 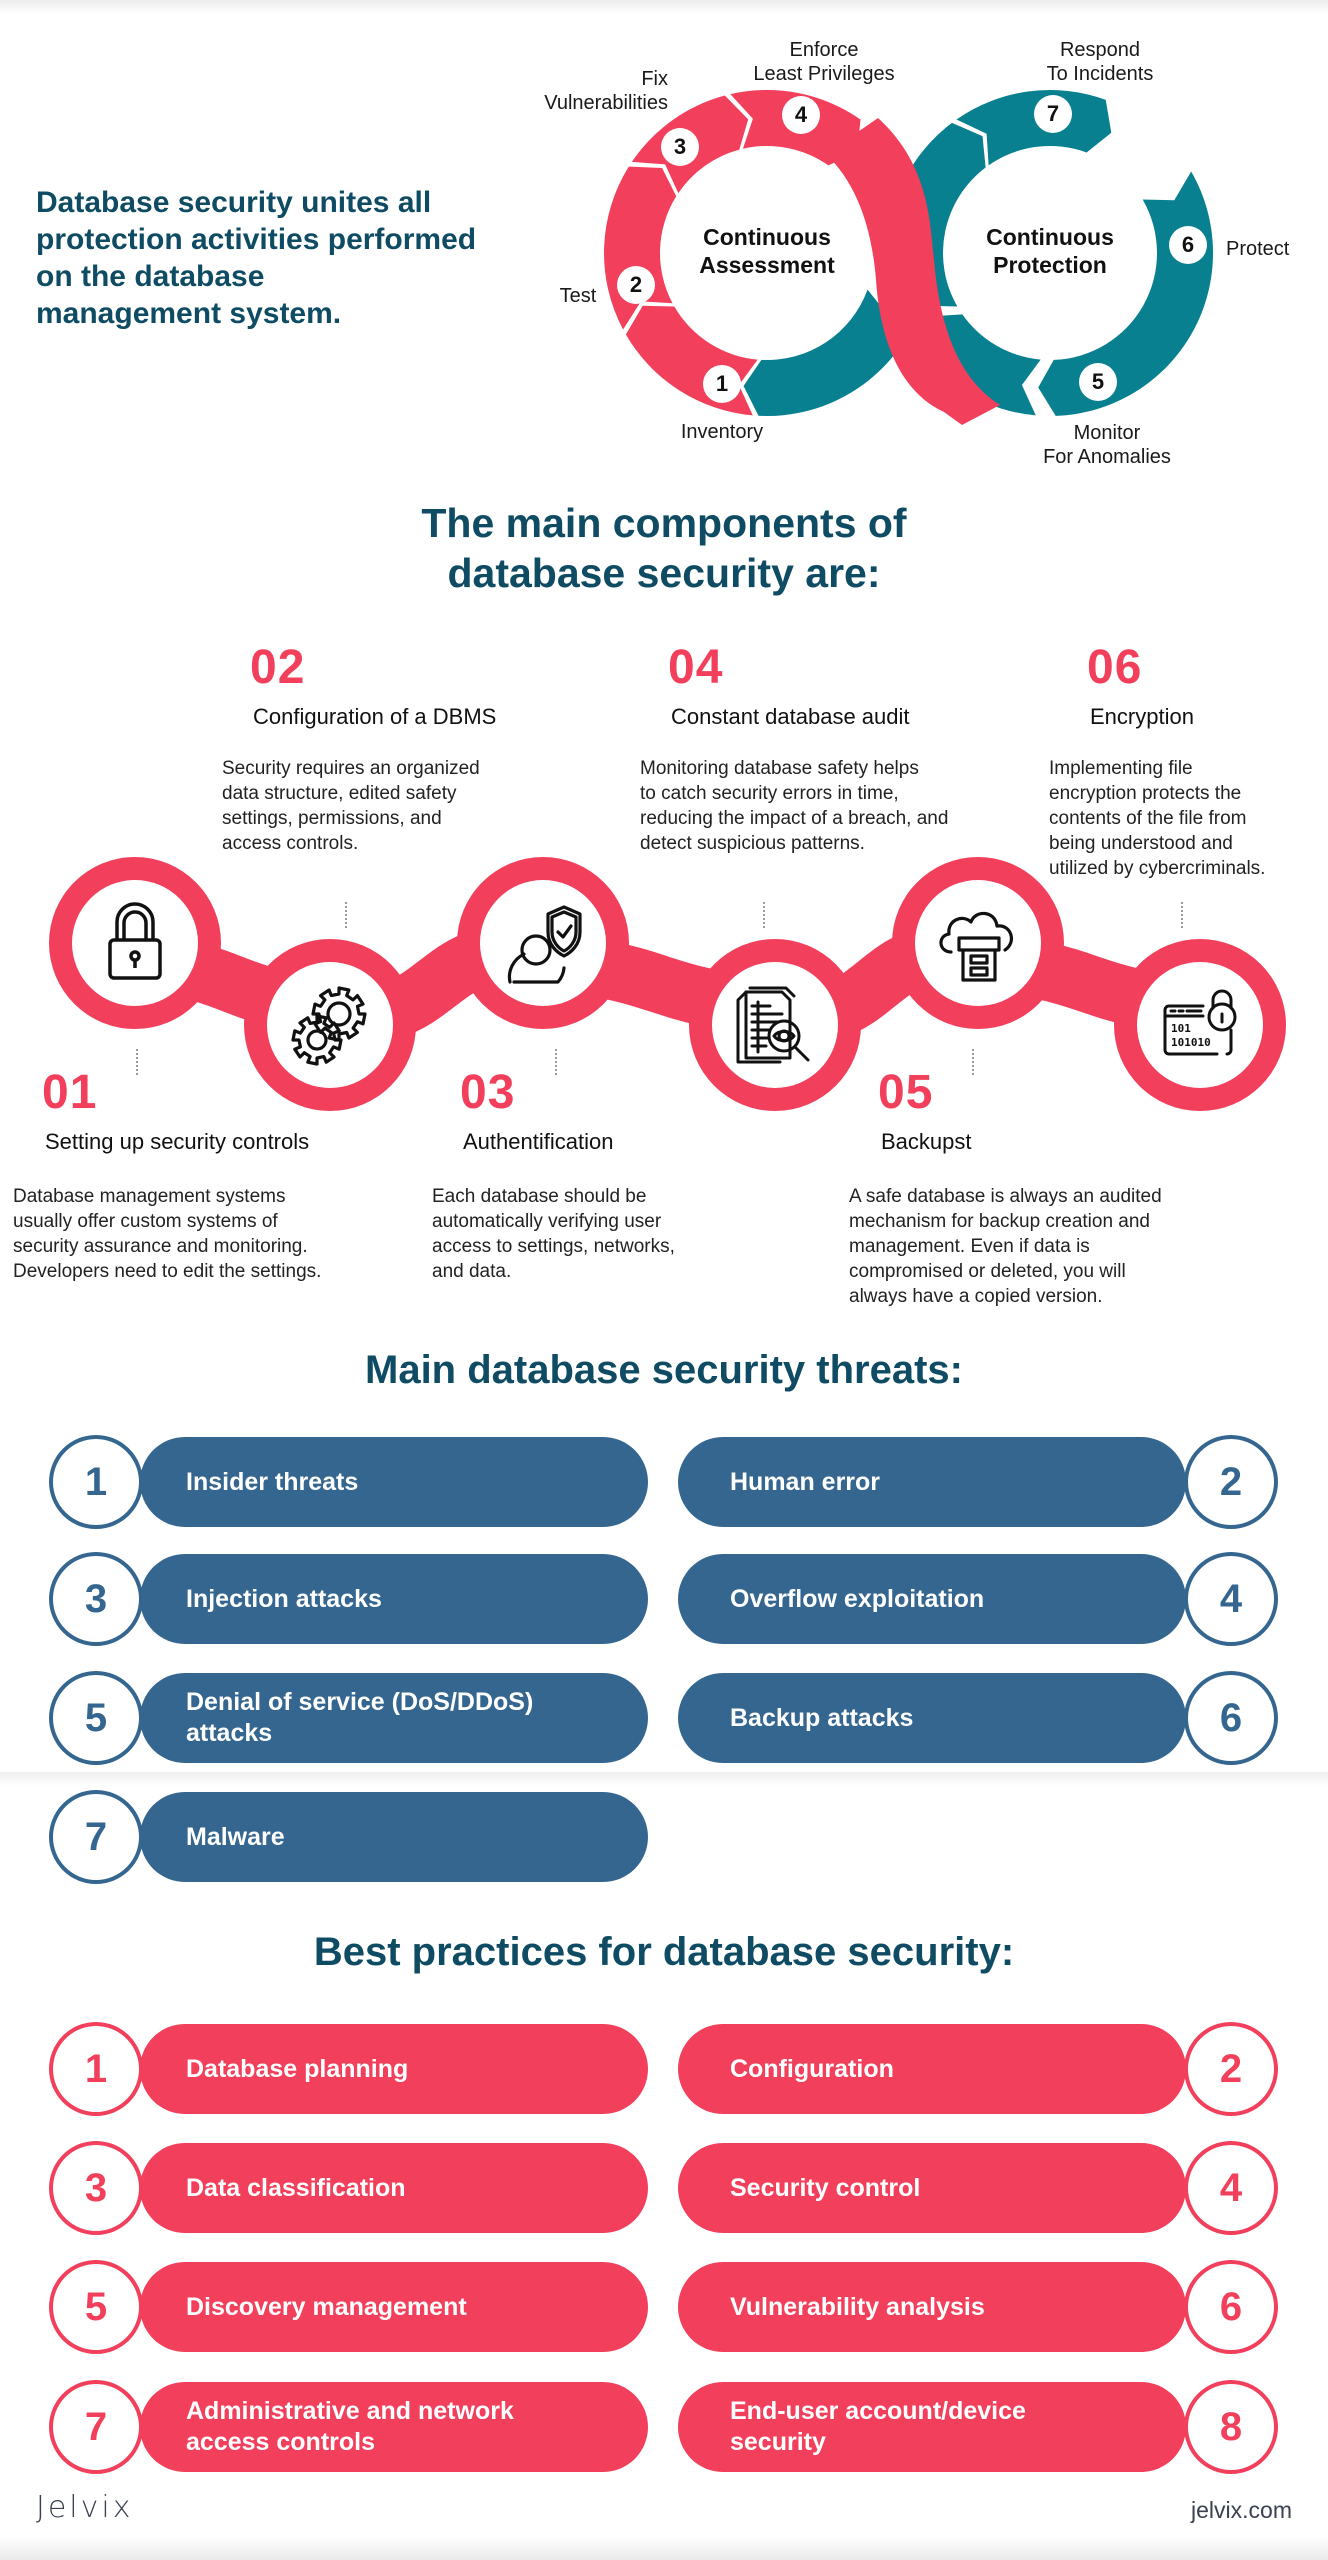 I want to click on threat-number: 7, so click(x=96, y=1837).